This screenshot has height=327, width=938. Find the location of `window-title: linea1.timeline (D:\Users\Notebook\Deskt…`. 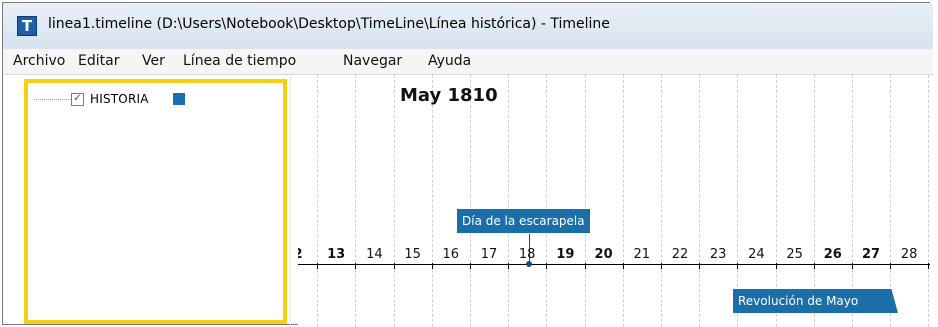

window-title: linea1.timeline (D:\Users\Notebook\Deskt… is located at coordinates (329, 24).